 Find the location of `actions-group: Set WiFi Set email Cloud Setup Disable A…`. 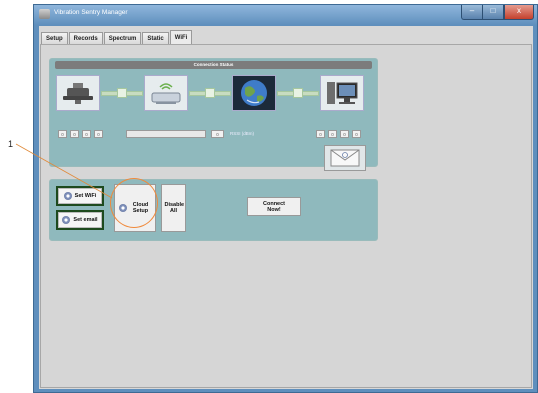

actions-group: Set WiFi Set email Cloud Setup Disable A… is located at coordinates (213, 209).